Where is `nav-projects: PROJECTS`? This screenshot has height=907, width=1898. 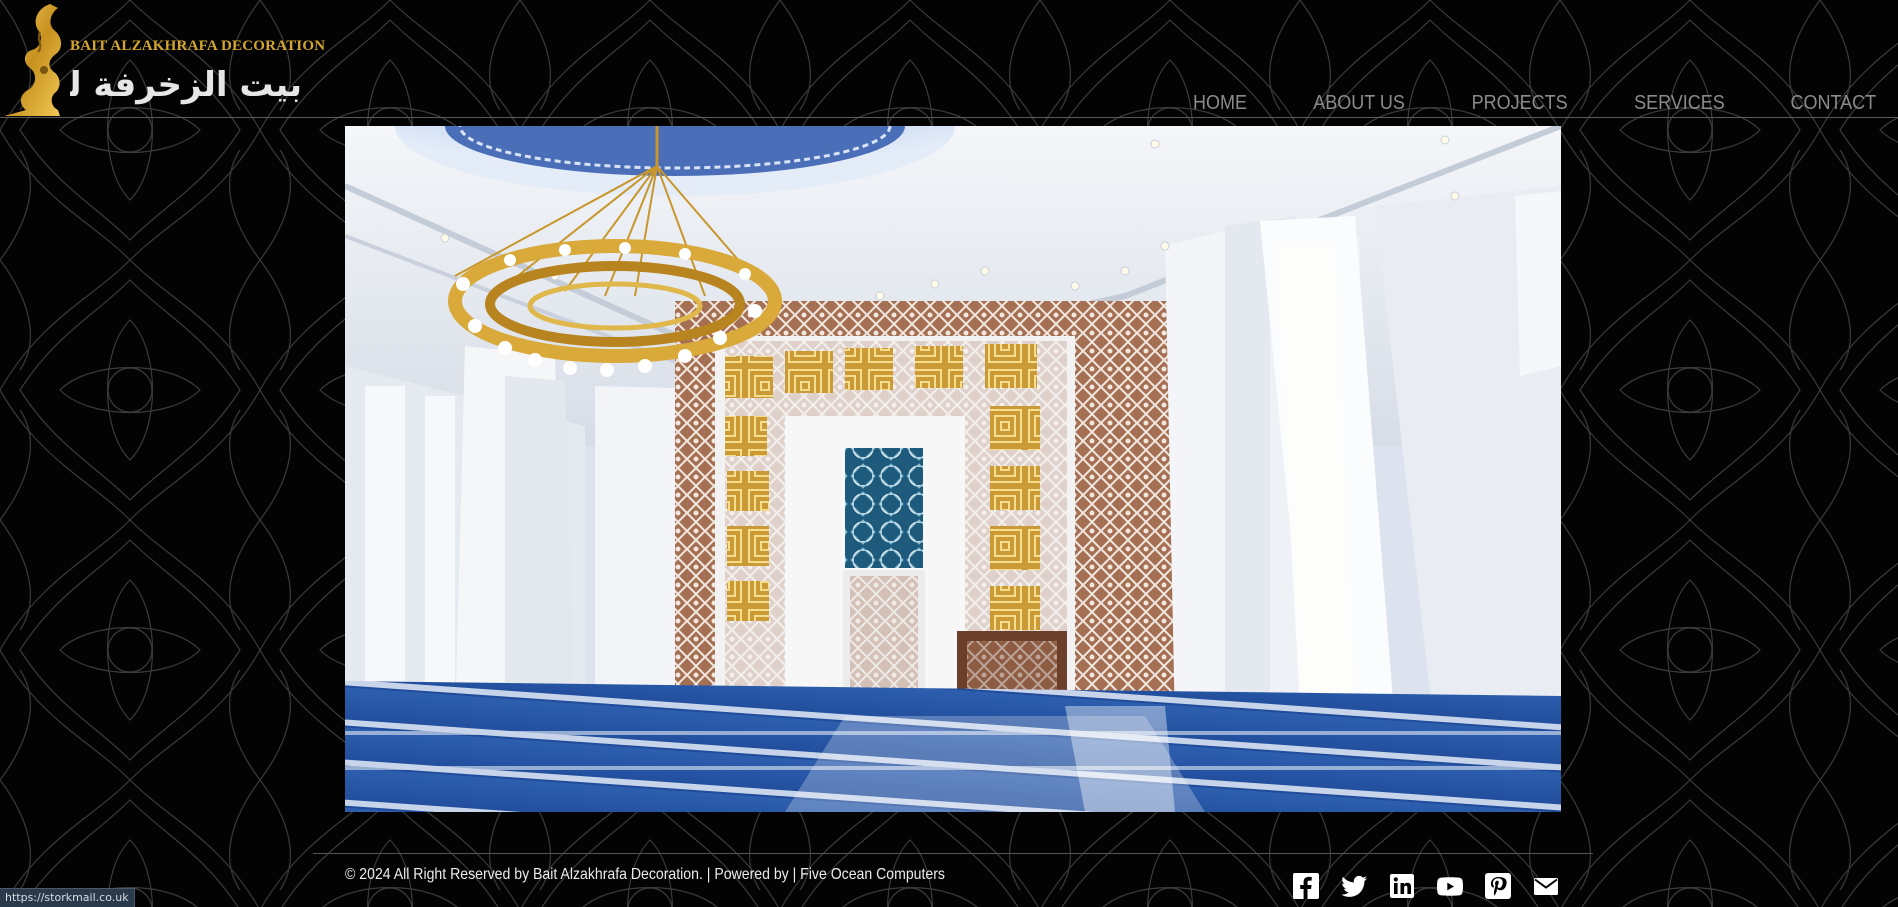
nav-projects: PROJECTS is located at coordinates (1520, 103).